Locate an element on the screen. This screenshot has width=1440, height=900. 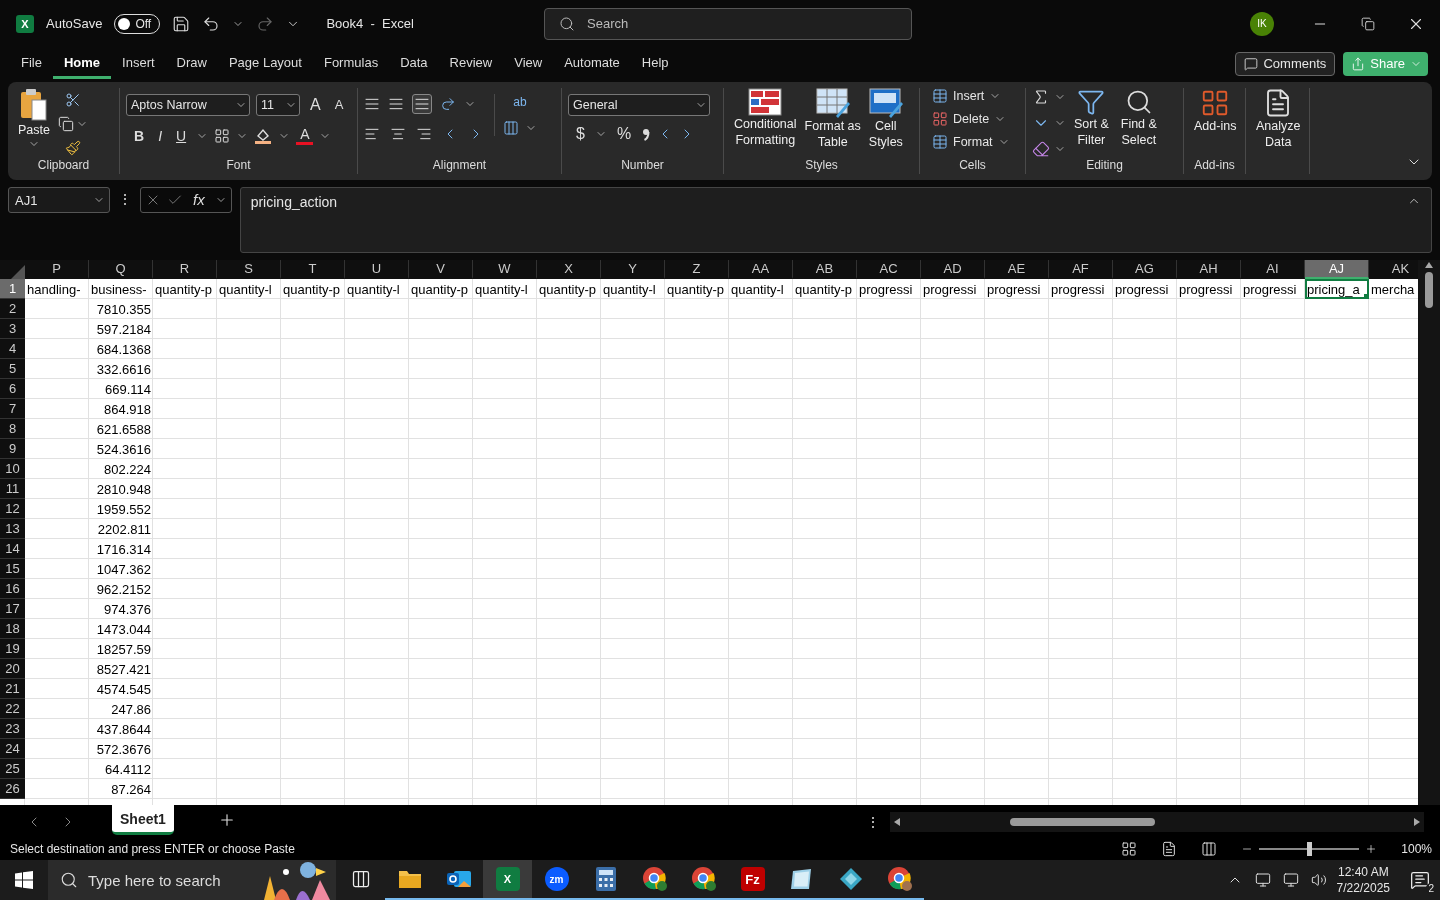
row-header: 11 is located at coordinates (12, 489).